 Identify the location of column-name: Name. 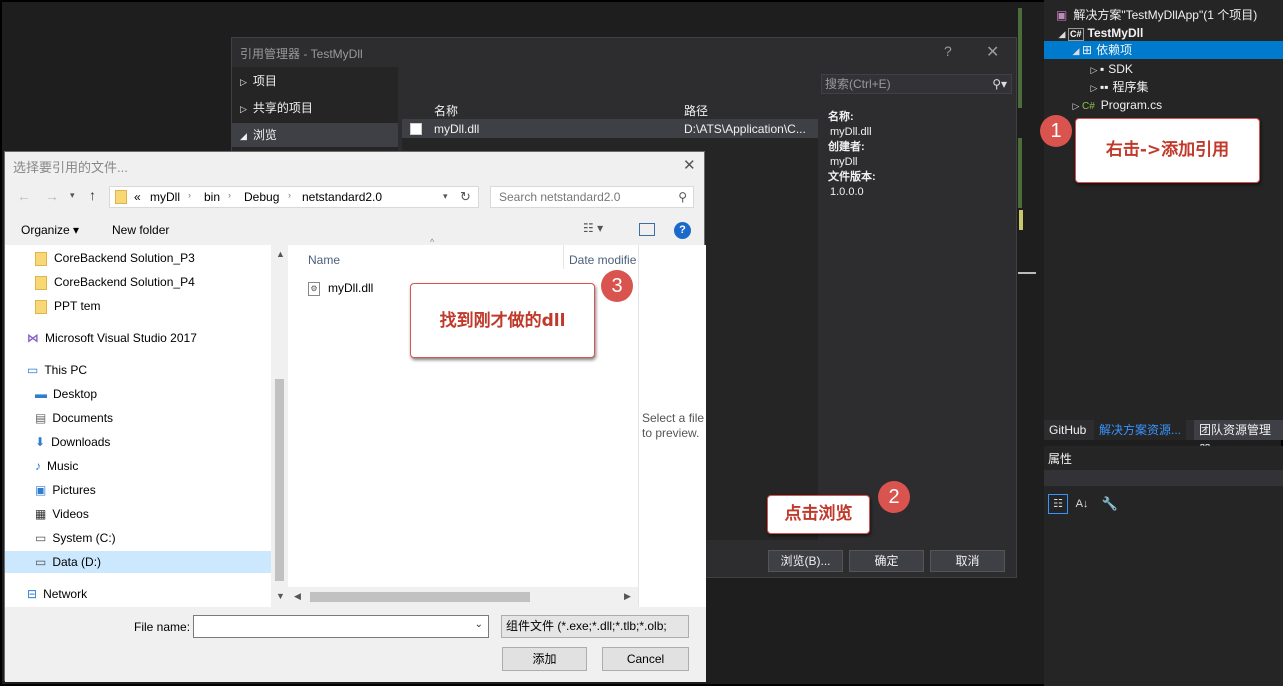
(324, 260).